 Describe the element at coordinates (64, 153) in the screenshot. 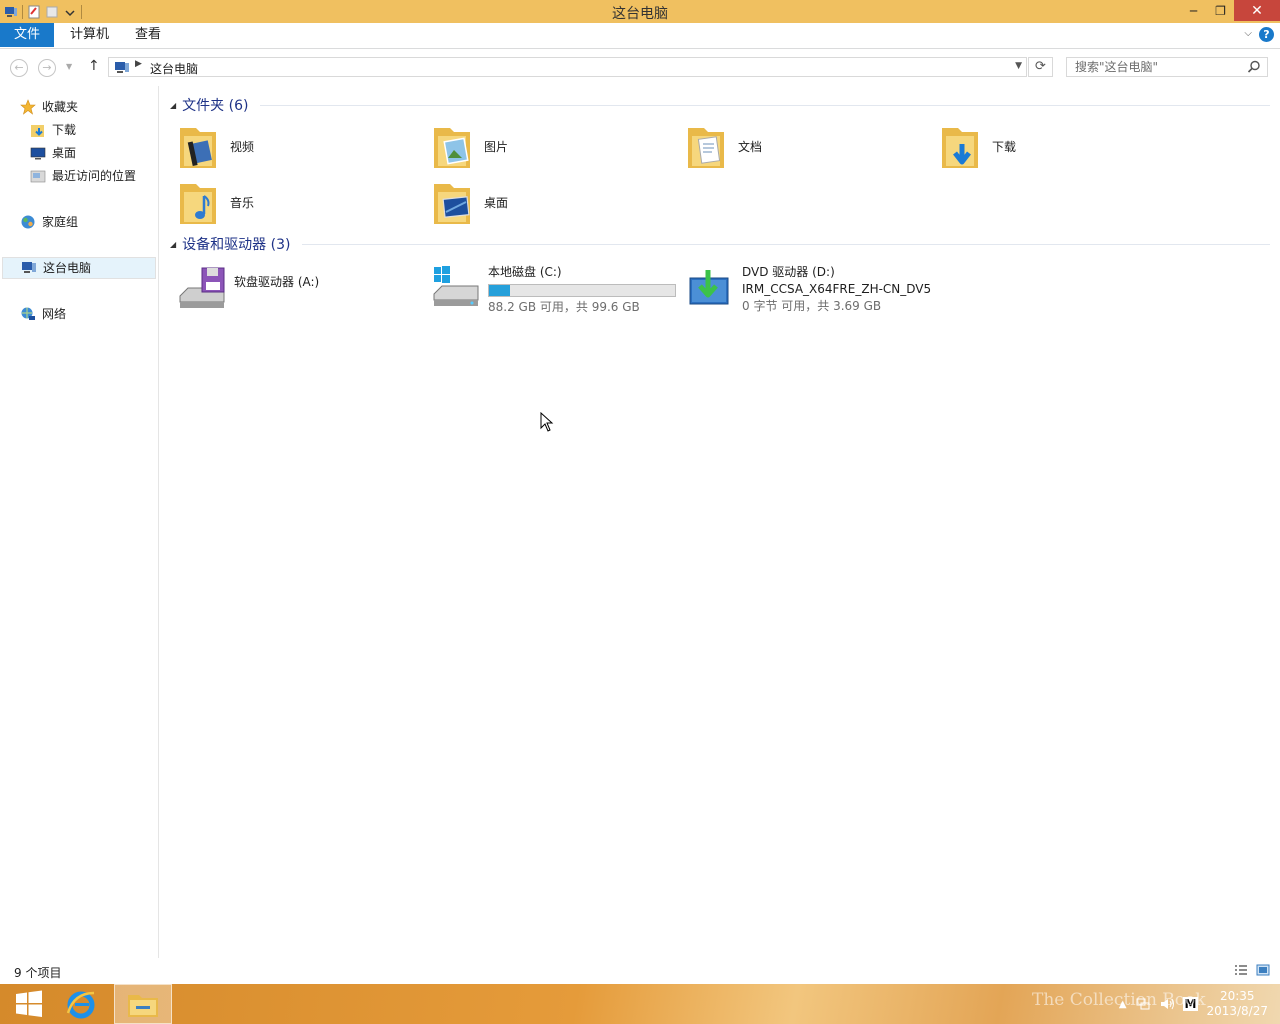

I see `sidebar-item-label: 桌面` at that location.